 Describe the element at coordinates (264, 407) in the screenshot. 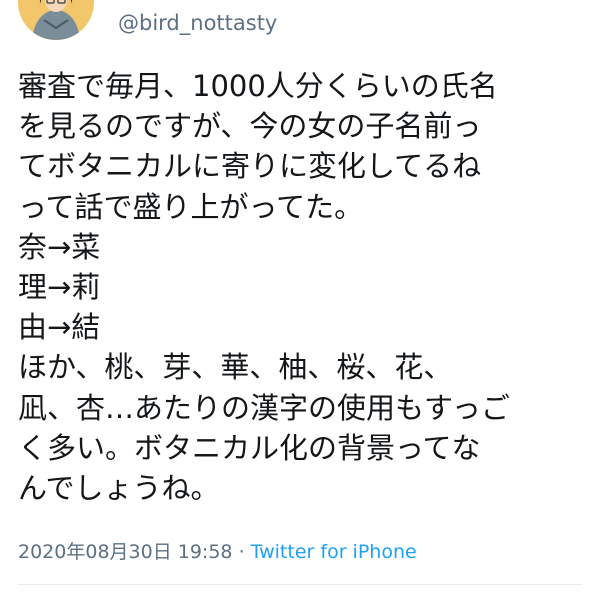

I see `tweet-text-line: 凪、杏…あたりの漢字の使用もすっご` at that location.